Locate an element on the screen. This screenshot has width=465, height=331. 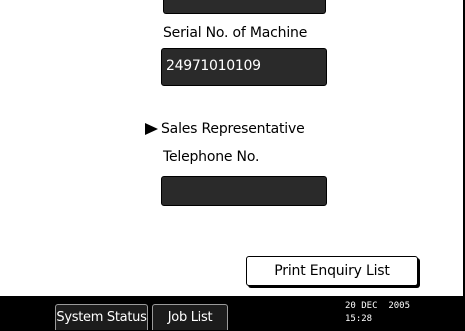
job-list-tab: Job List is located at coordinates (190, 317).